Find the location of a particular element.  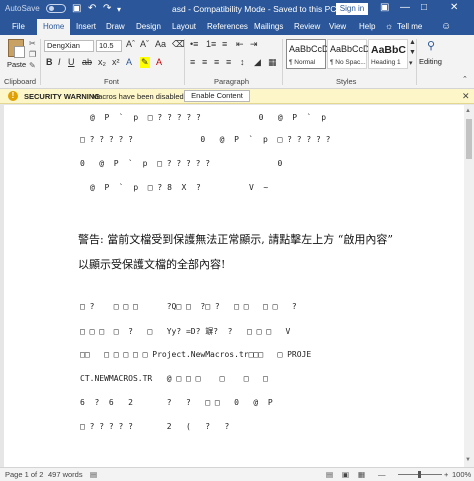

tab-references: References is located at coordinates (227, 26).